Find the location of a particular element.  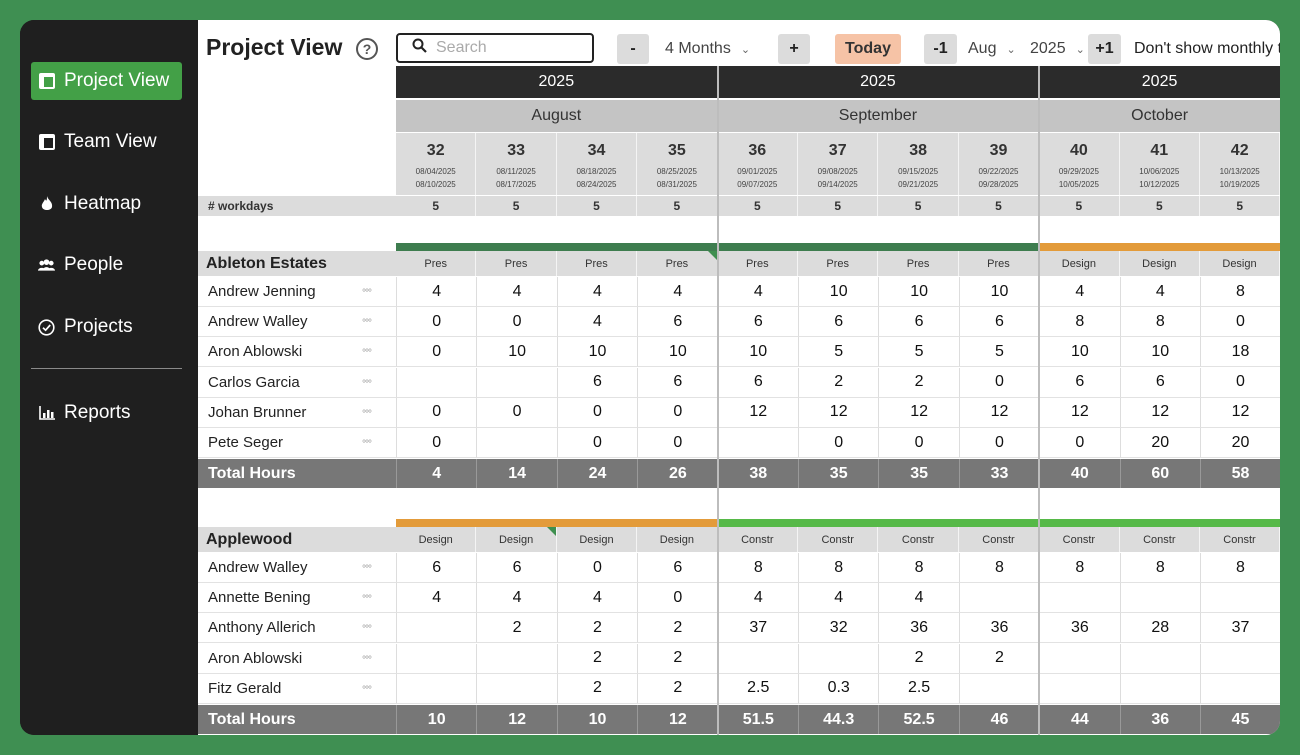

month-select: Aug ⌄ is located at coordinates (992, 49).